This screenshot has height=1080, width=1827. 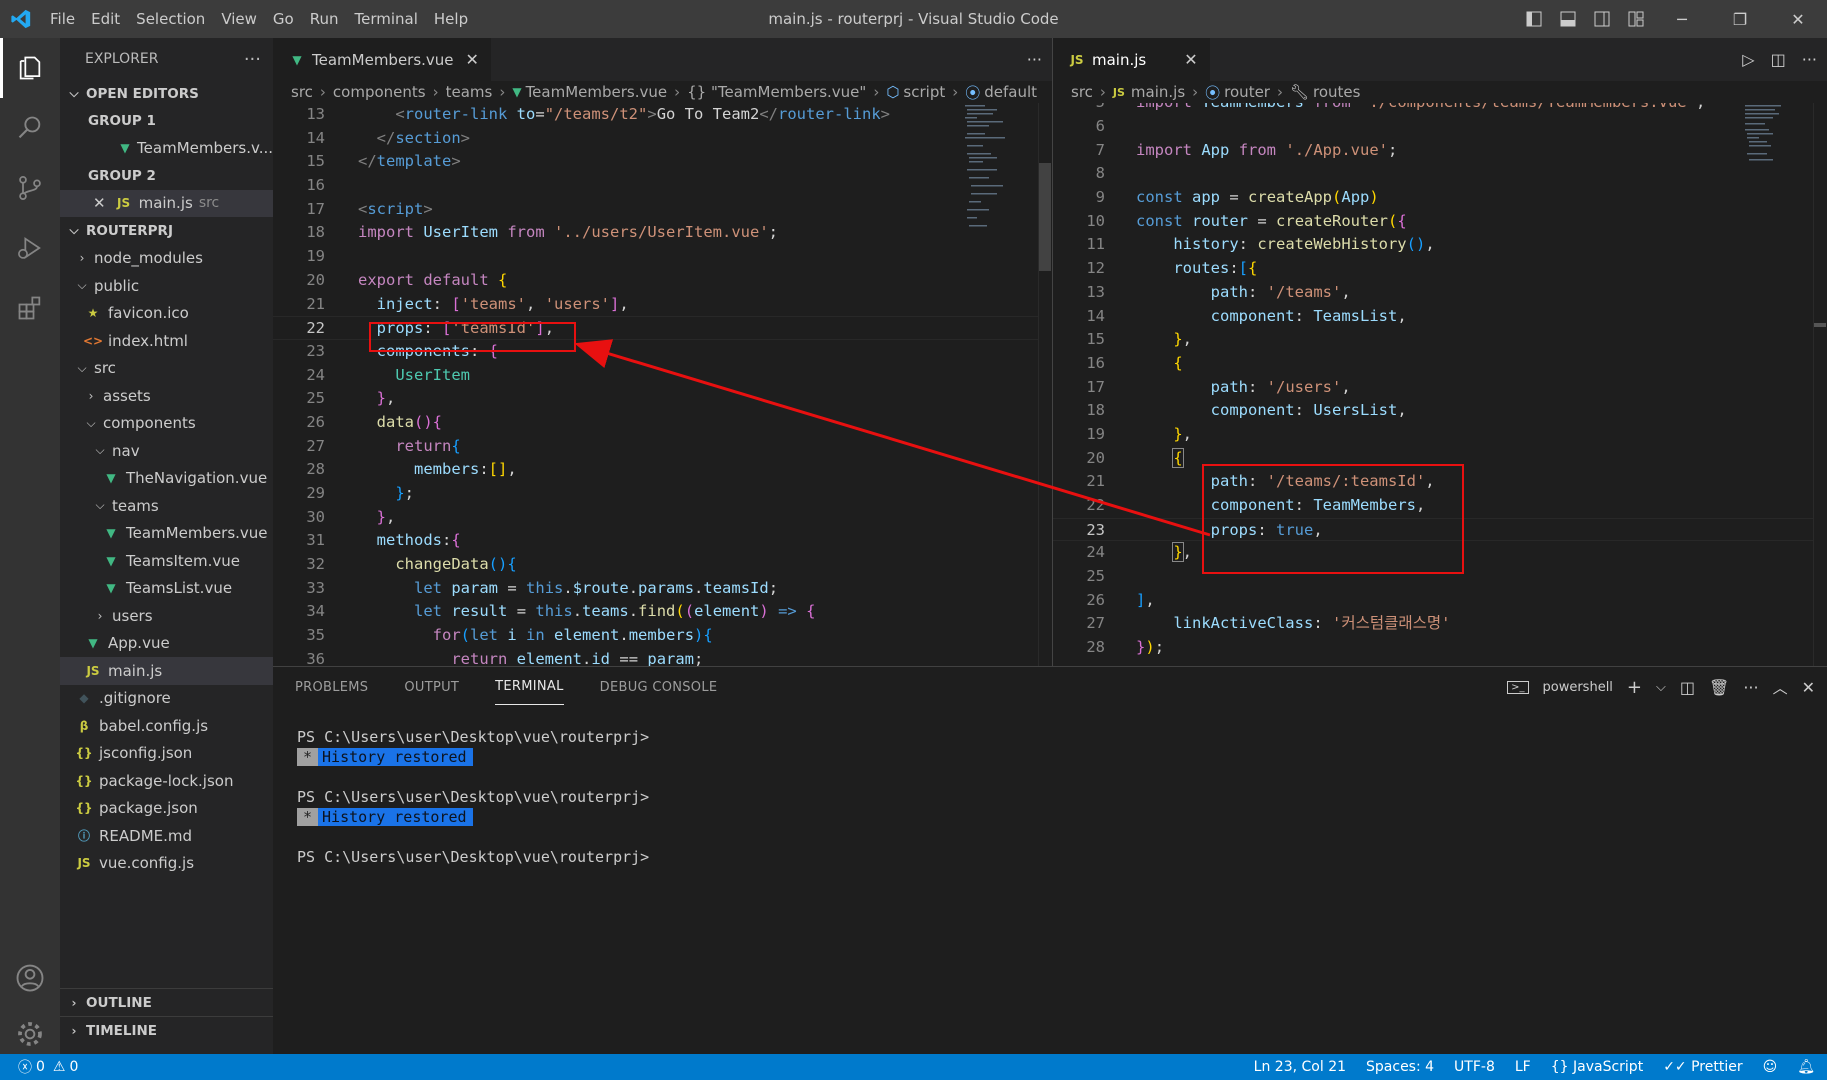 What do you see at coordinates (30, 978) in the screenshot?
I see `accounts-icon` at bounding box center [30, 978].